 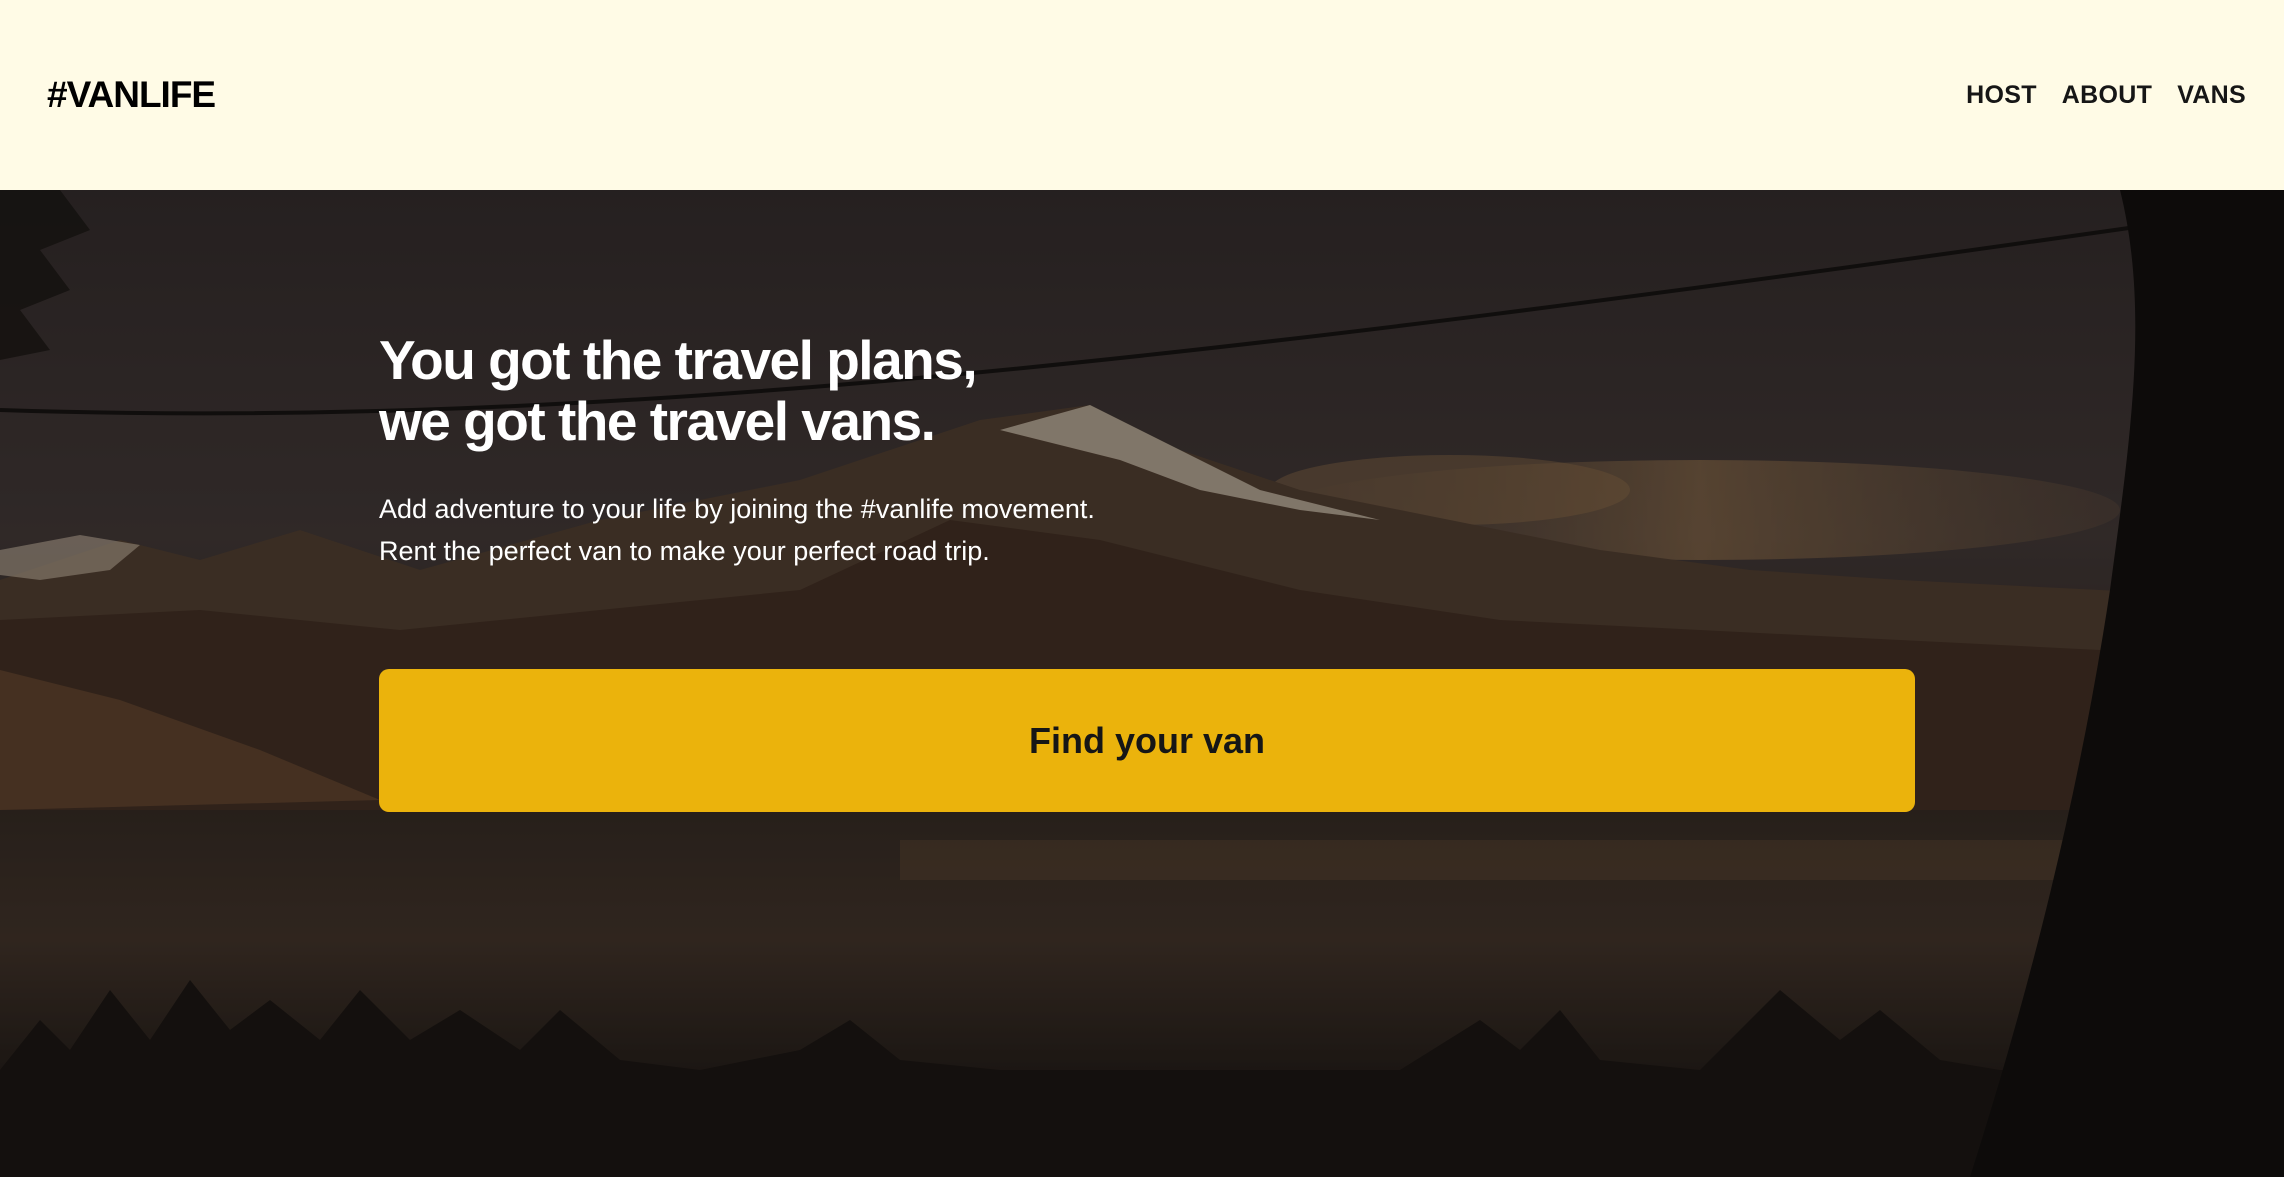 What do you see at coordinates (2001, 95) in the screenshot?
I see `nav-link-host: HOST` at bounding box center [2001, 95].